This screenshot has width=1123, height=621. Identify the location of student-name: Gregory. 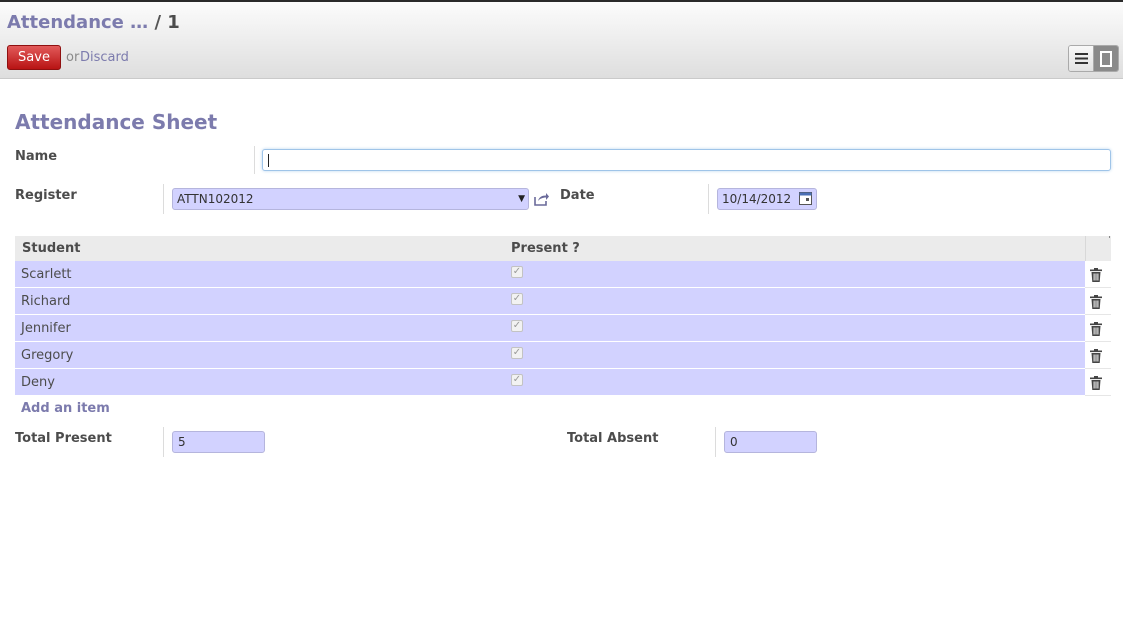
(47, 355).